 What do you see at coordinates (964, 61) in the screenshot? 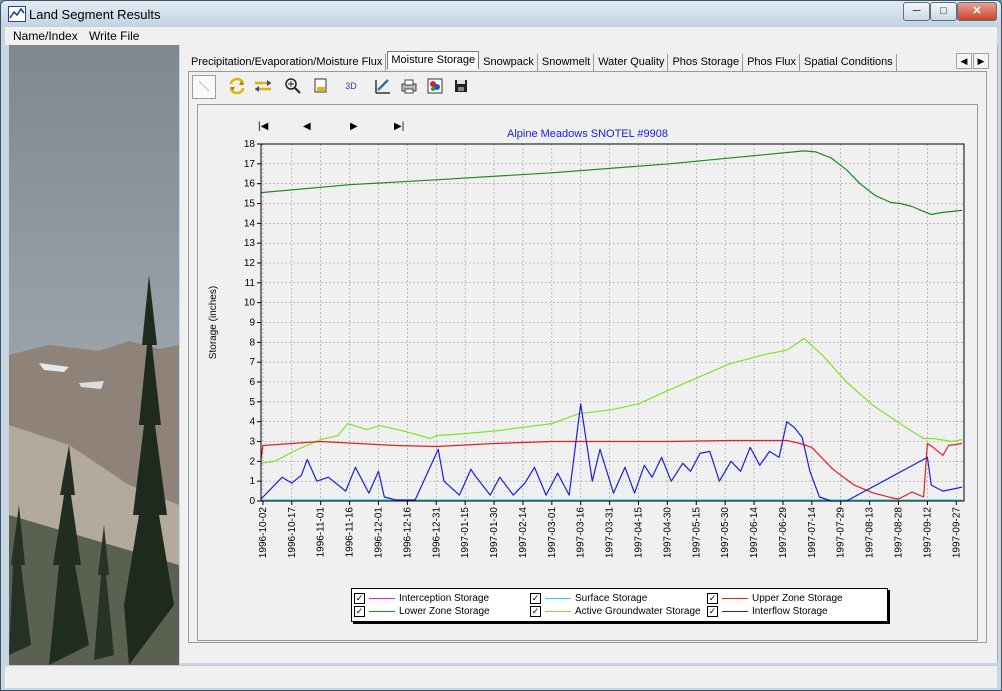
I see `tab-scroll-left-button: ◀` at bounding box center [964, 61].